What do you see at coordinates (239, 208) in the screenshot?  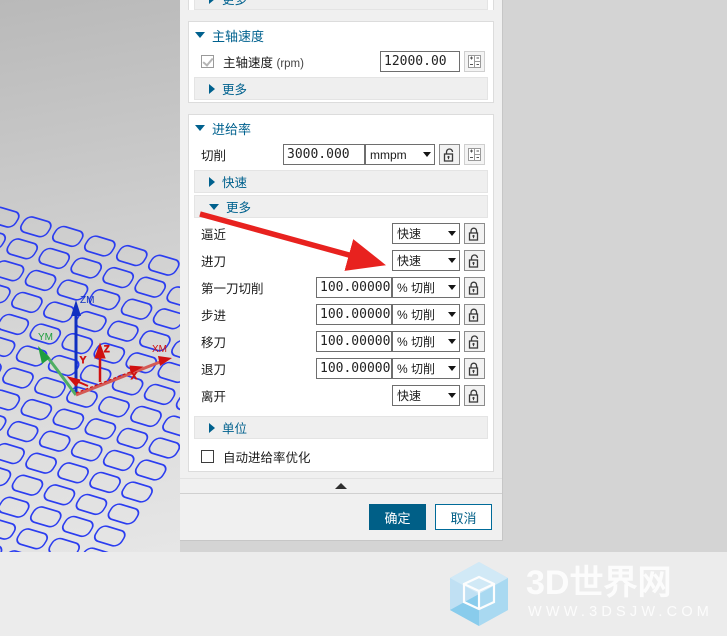 I see `subbar-feed-more-label: 更多` at bounding box center [239, 208].